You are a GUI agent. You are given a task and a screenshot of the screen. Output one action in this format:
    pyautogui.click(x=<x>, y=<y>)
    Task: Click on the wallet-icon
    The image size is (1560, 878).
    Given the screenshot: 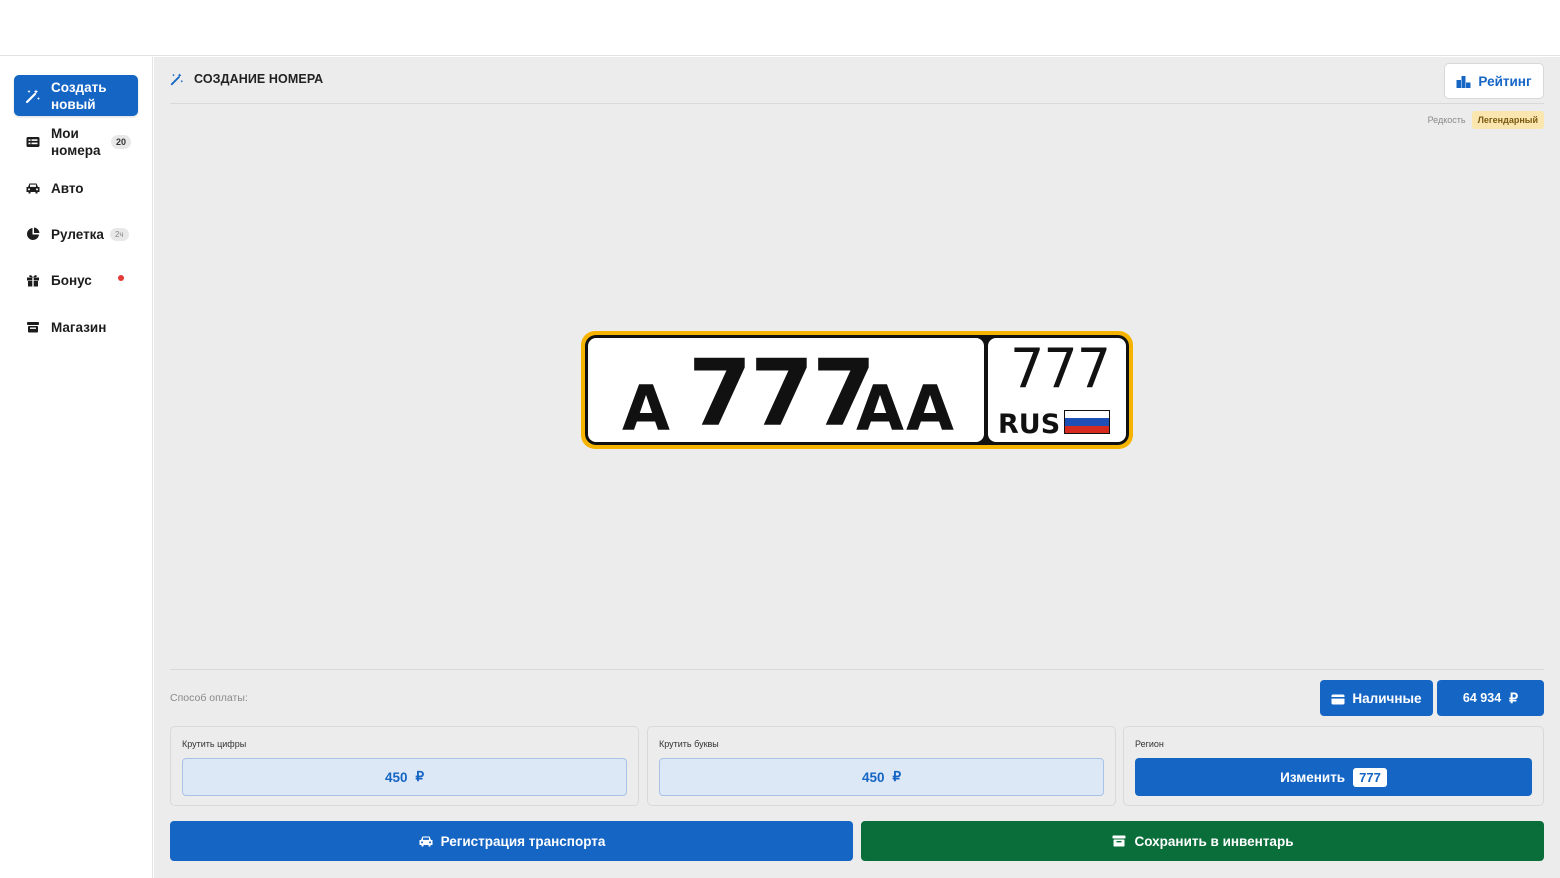 What is the action you would take?
    pyautogui.click(x=1338, y=698)
    